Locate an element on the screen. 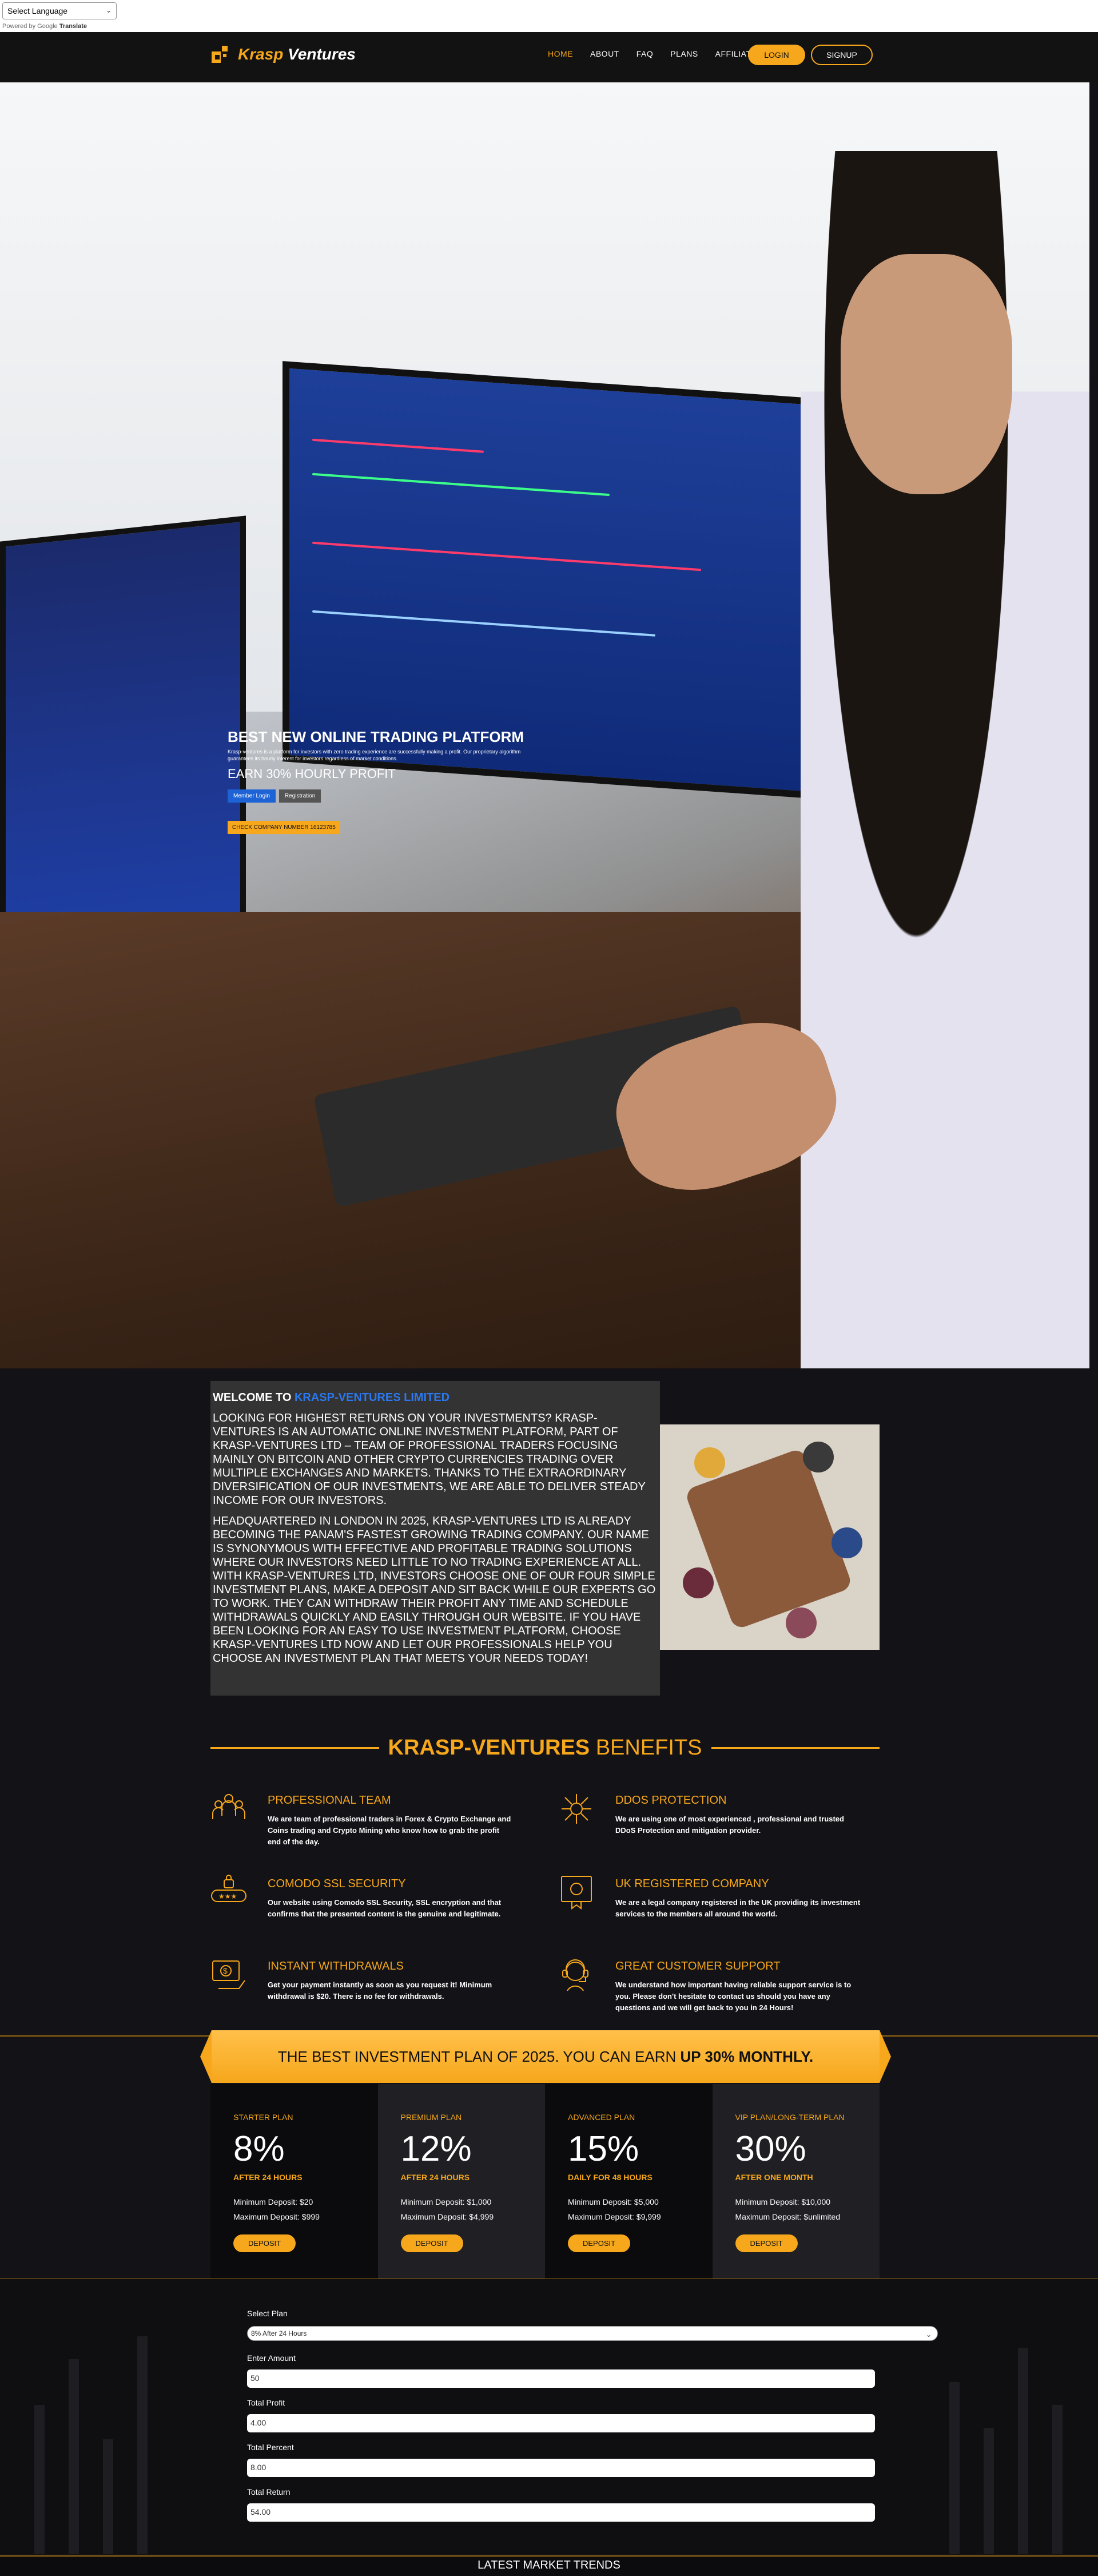 This screenshot has width=1098, height=2576. translate-link: Translate is located at coordinates (73, 26).